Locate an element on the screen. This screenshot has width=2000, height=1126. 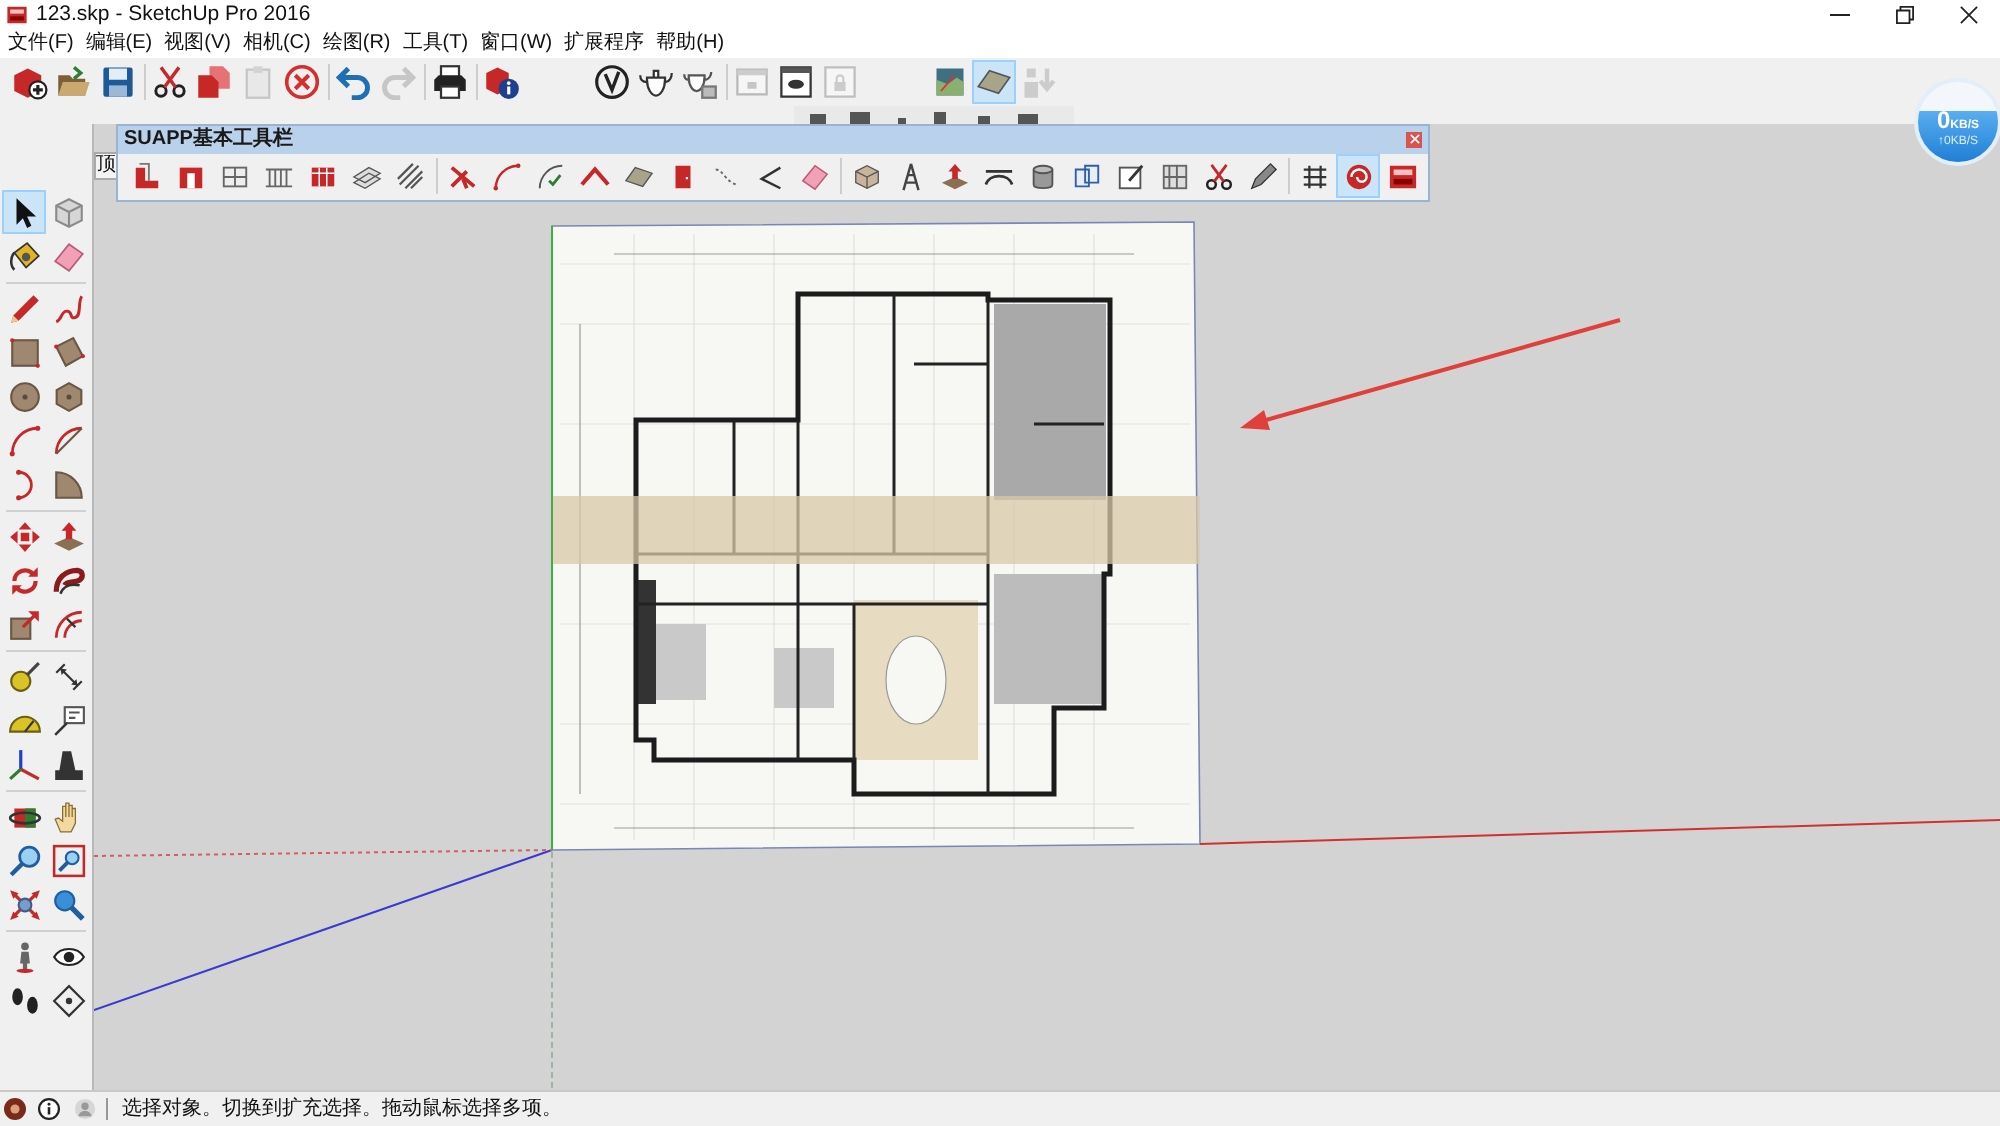
tape-measure-icon is located at coordinates (24, 676).